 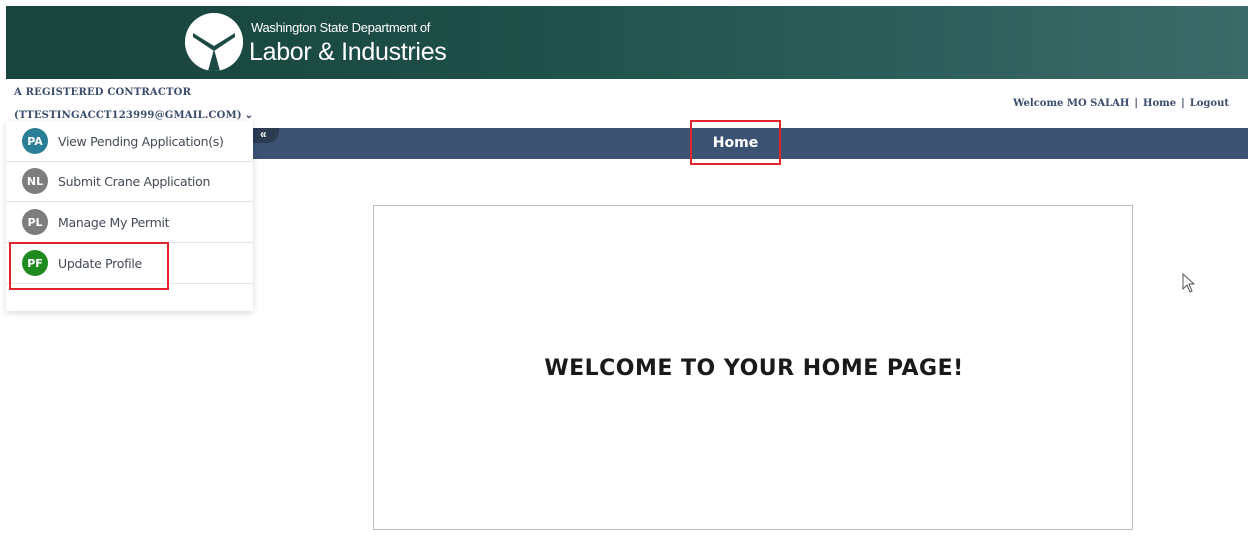 What do you see at coordinates (1209, 103) in the screenshot?
I see `logout-link: Logout` at bounding box center [1209, 103].